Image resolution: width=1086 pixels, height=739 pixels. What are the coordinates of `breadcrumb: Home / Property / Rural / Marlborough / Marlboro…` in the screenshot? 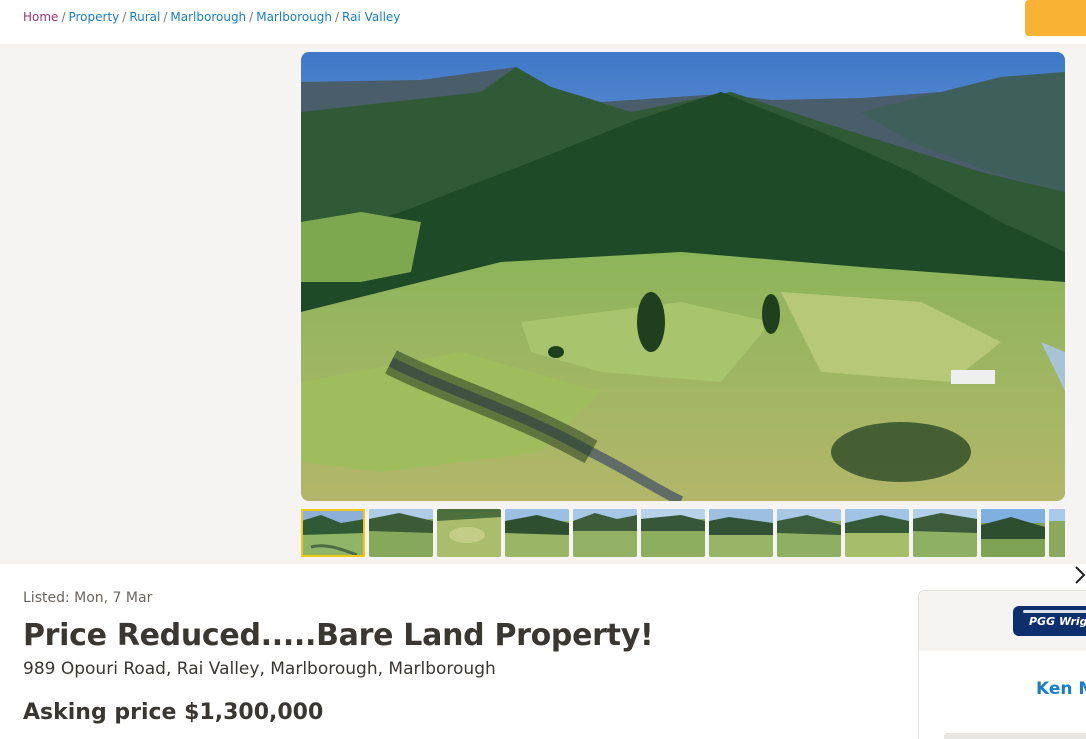 It's located at (211, 17).